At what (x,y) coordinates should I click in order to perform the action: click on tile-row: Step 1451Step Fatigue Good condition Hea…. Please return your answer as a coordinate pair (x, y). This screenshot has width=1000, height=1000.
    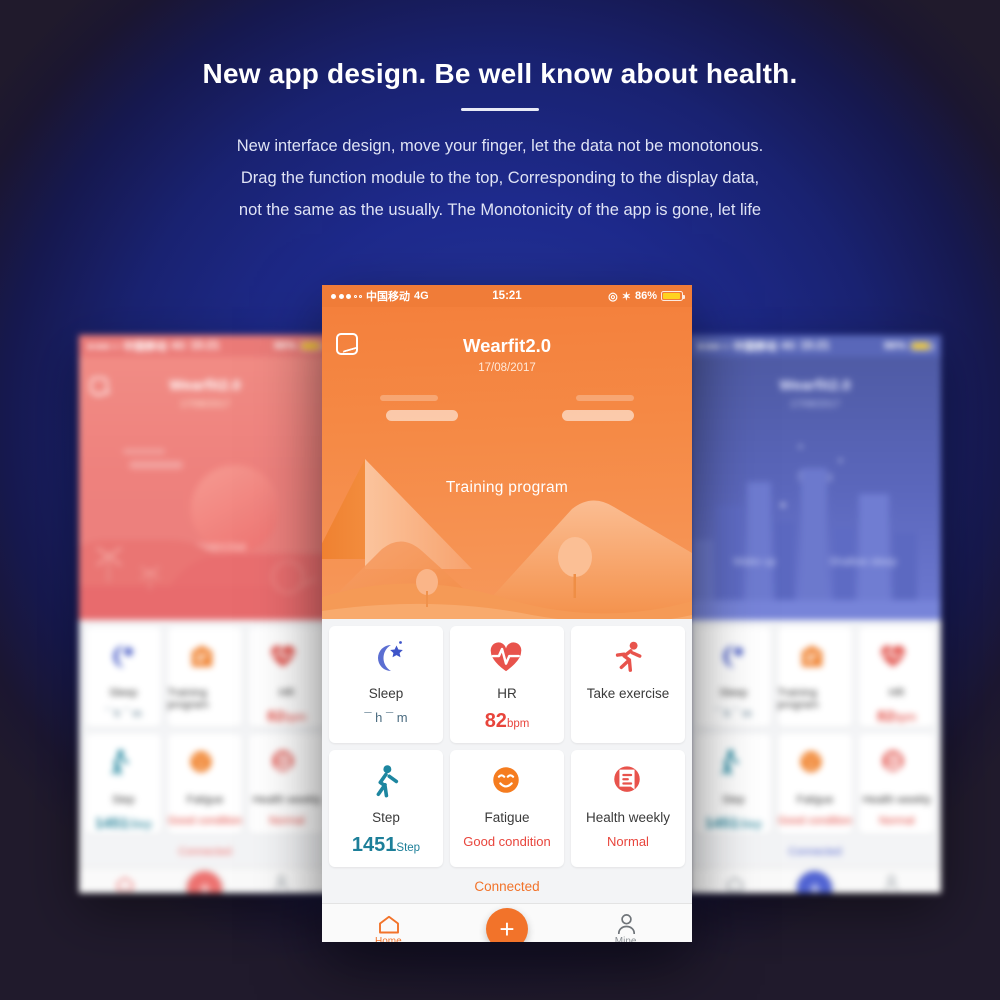
    Looking at the image, I should click on (205, 784).